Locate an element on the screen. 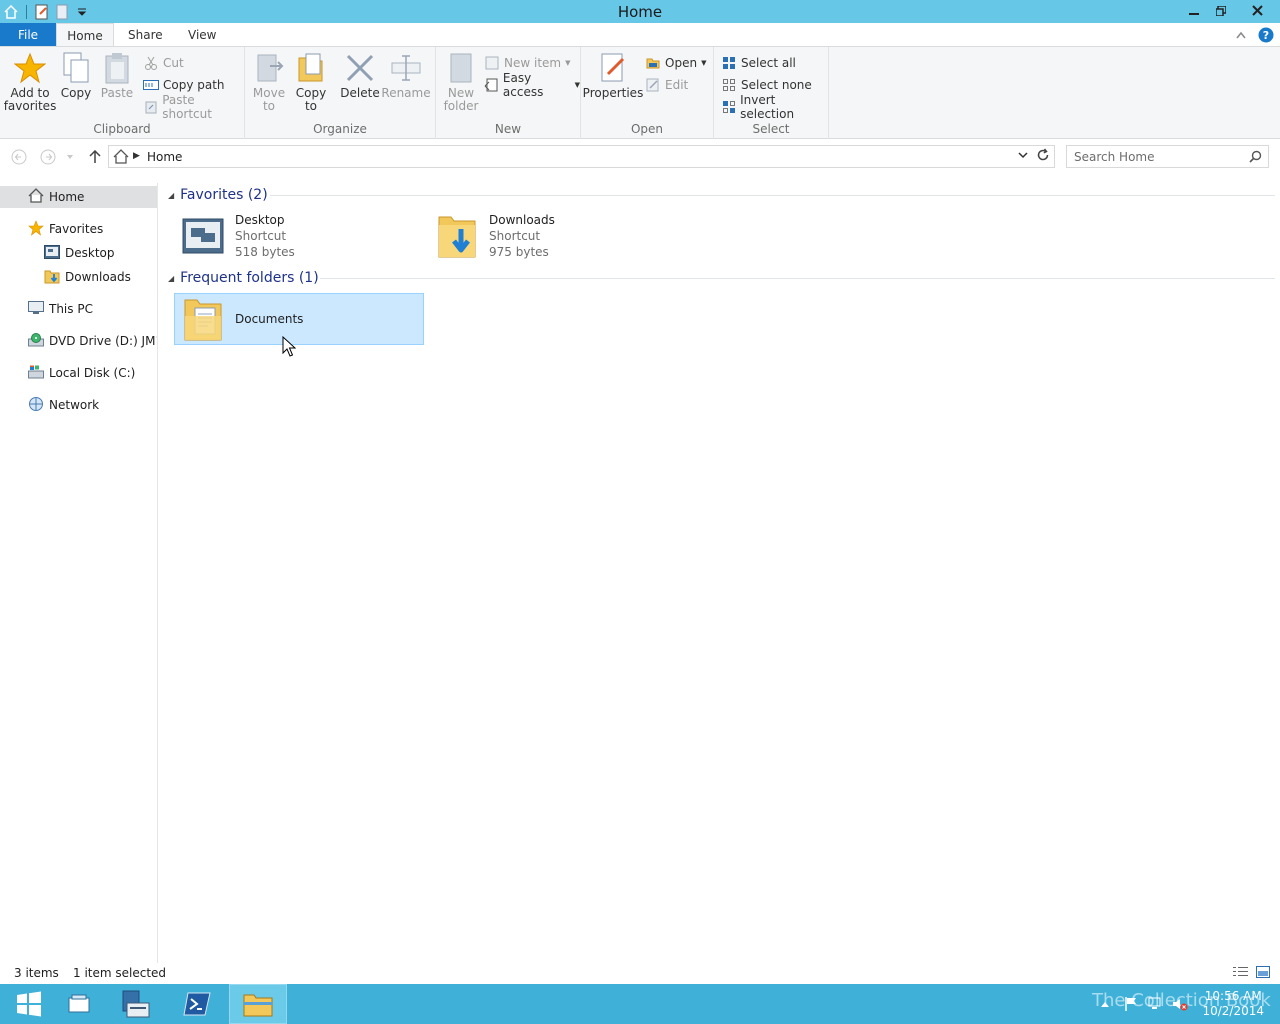 This screenshot has width=1280, height=1024. new-folder-icon is located at coordinates (461, 68).